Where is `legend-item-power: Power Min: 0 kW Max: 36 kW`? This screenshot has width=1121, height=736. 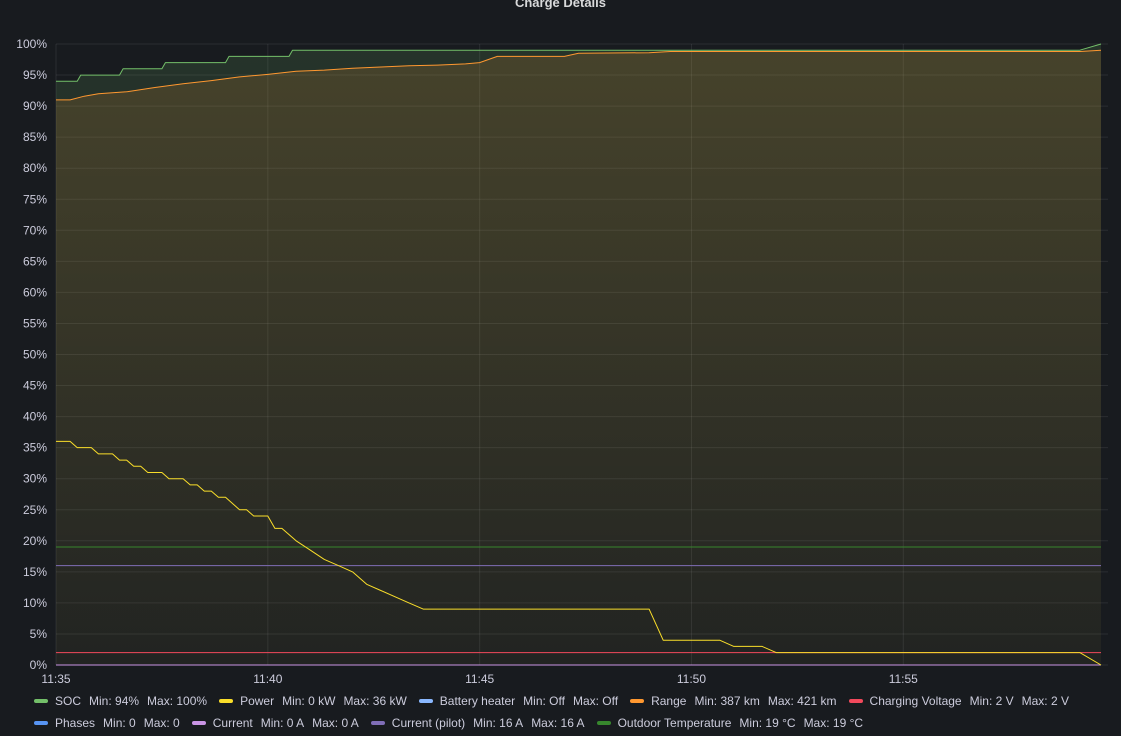
legend-item-power: Power Min: 0 kW Max: 36 kW is located at coordinates (313, 701).